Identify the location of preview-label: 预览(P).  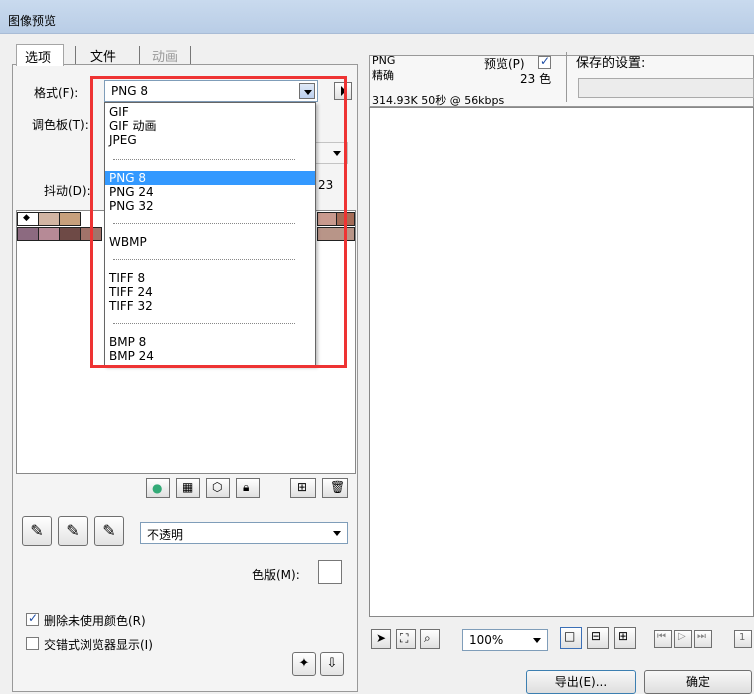
(504, 64).